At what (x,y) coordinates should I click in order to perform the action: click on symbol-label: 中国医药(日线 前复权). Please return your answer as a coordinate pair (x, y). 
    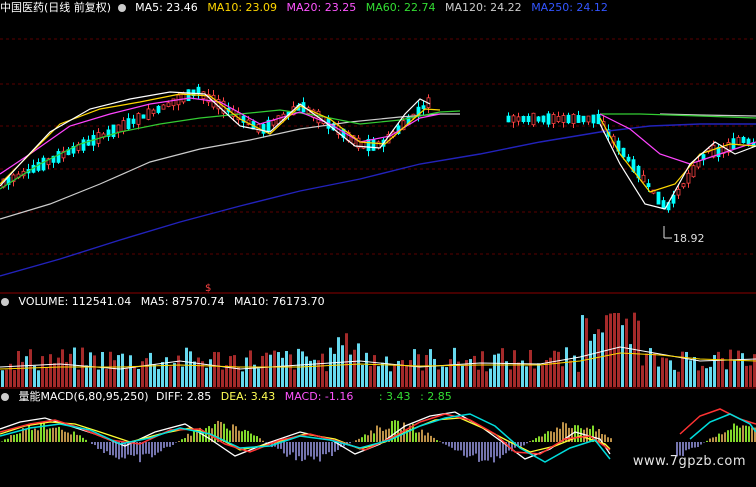
    Looking at the image, I should click on (56, 7).